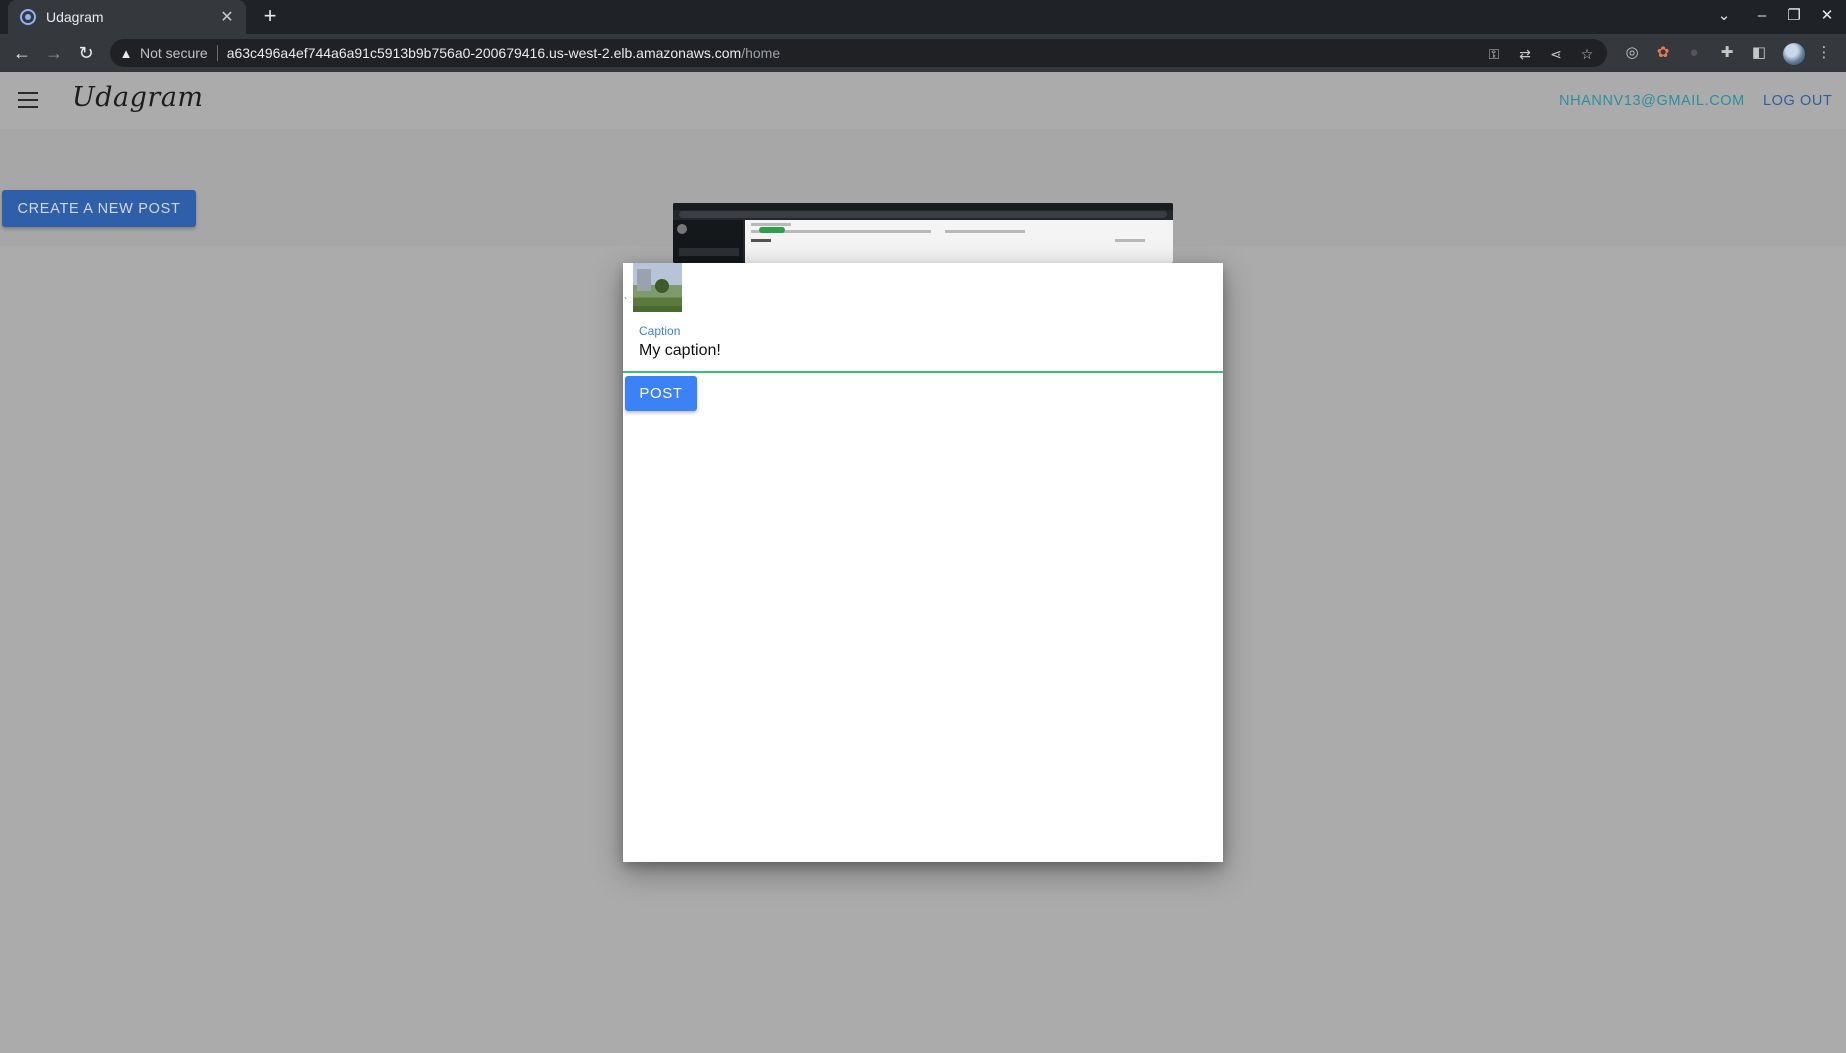  I want to click on dark-extension-icon: ●, so click(1694, 53).